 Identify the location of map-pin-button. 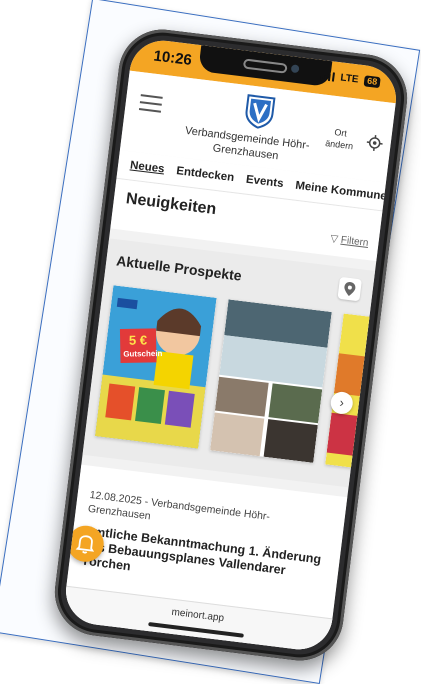
(349, 289).